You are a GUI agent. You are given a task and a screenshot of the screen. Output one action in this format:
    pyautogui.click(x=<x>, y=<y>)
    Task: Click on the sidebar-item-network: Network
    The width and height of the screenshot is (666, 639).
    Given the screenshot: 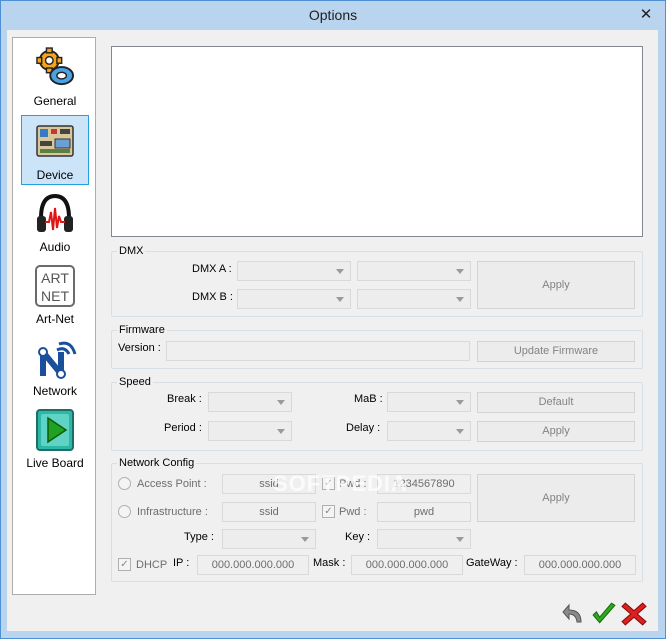 What is the action you would take?
    pyautogui.click(x=55, y=367)
    